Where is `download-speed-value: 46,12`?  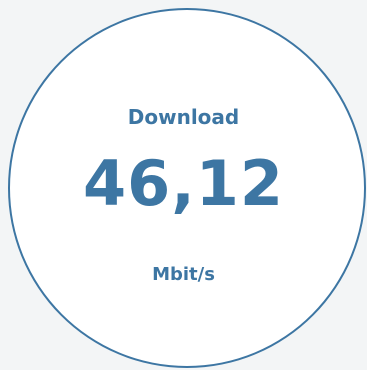 download-speed-value: 46,12 is located at coordinates (183, 183).